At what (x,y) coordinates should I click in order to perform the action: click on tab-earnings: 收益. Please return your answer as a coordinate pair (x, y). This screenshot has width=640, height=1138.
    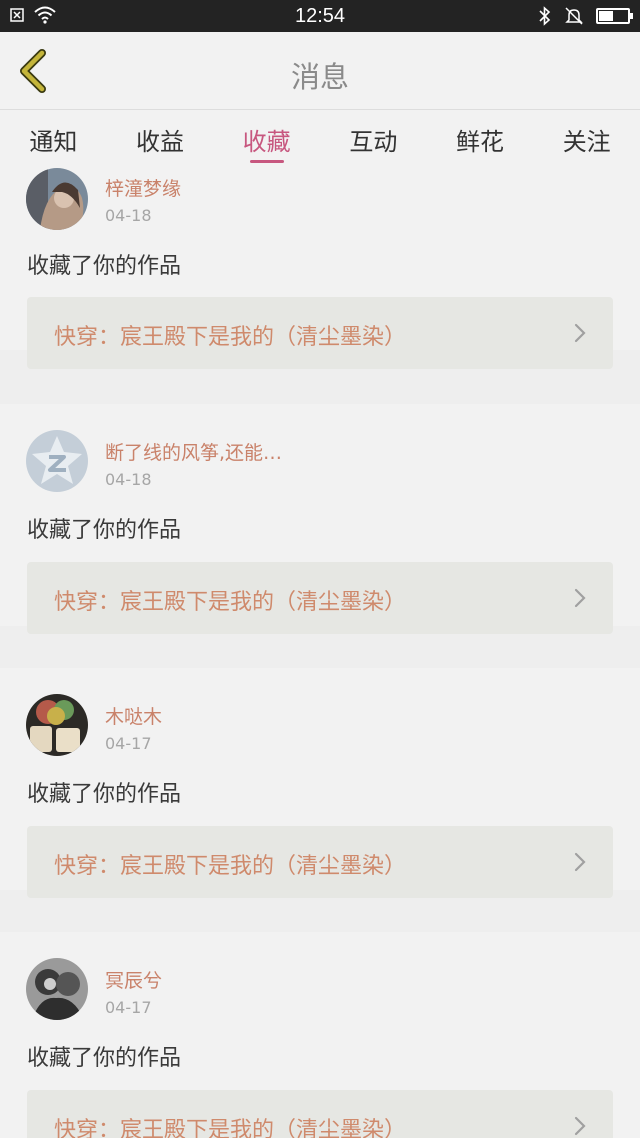
    Looking at the image, I should click on (160, 139).